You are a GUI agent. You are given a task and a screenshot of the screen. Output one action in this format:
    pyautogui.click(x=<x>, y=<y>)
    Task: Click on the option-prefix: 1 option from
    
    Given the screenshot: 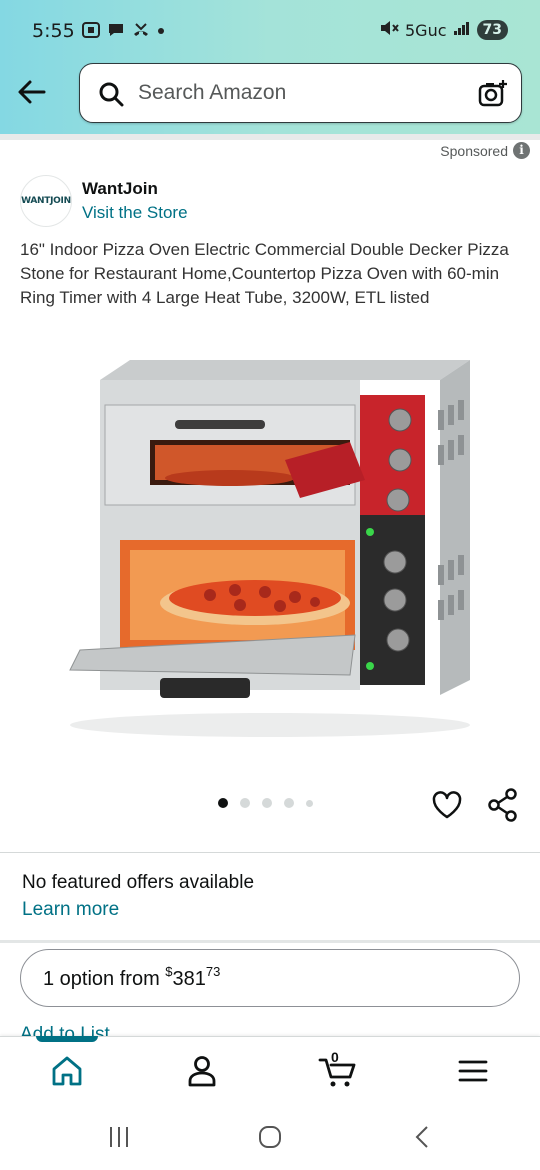 What is the action you would take?
    pyautogui.click(x=104, y=979)
    